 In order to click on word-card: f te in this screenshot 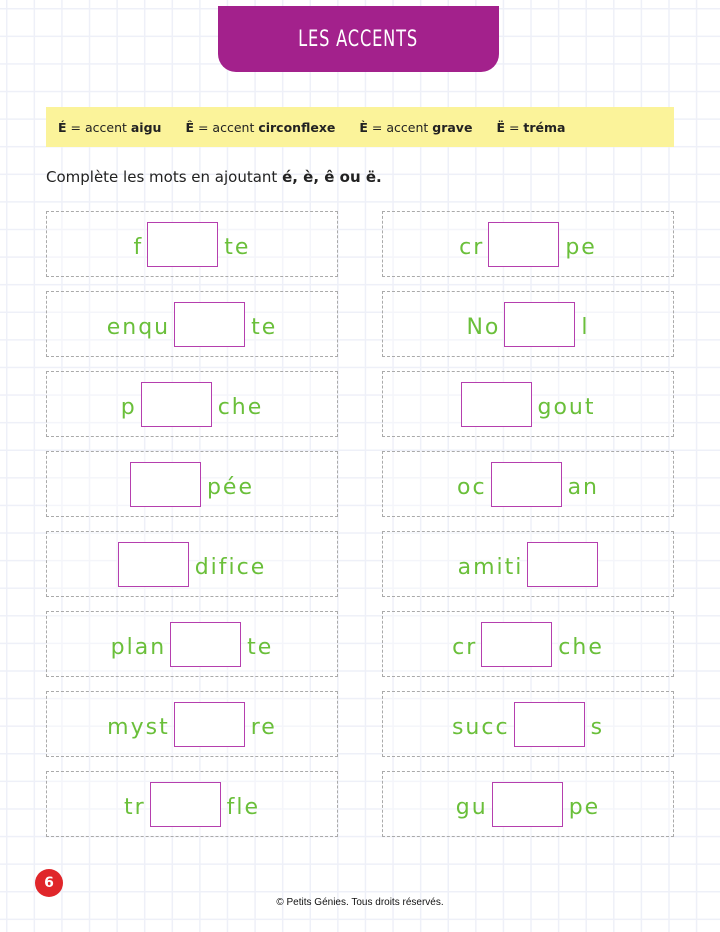, I will do `click(192, 244)`.